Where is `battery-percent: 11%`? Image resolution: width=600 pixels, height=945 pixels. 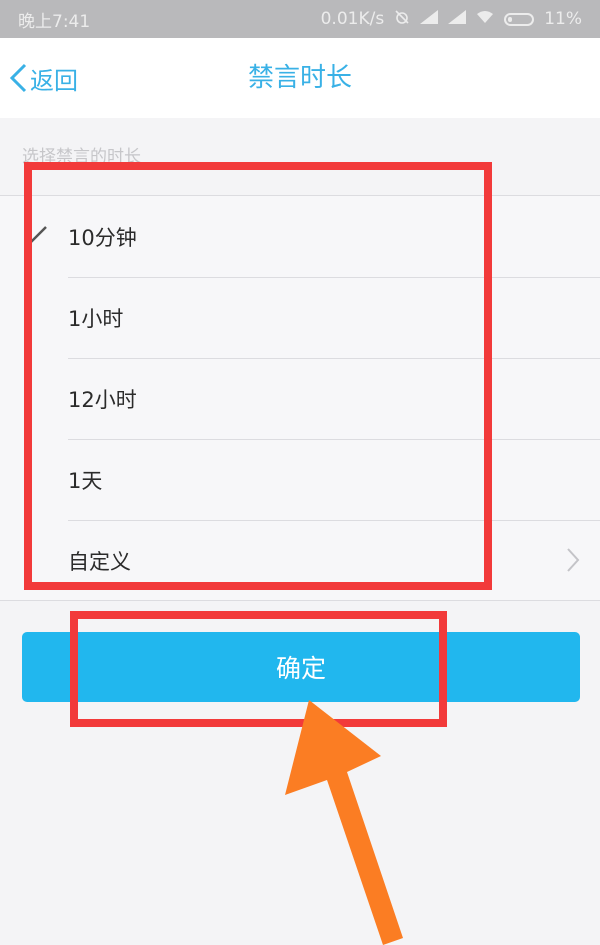 battery-percent: 11% is located at coordinates (563, 19).